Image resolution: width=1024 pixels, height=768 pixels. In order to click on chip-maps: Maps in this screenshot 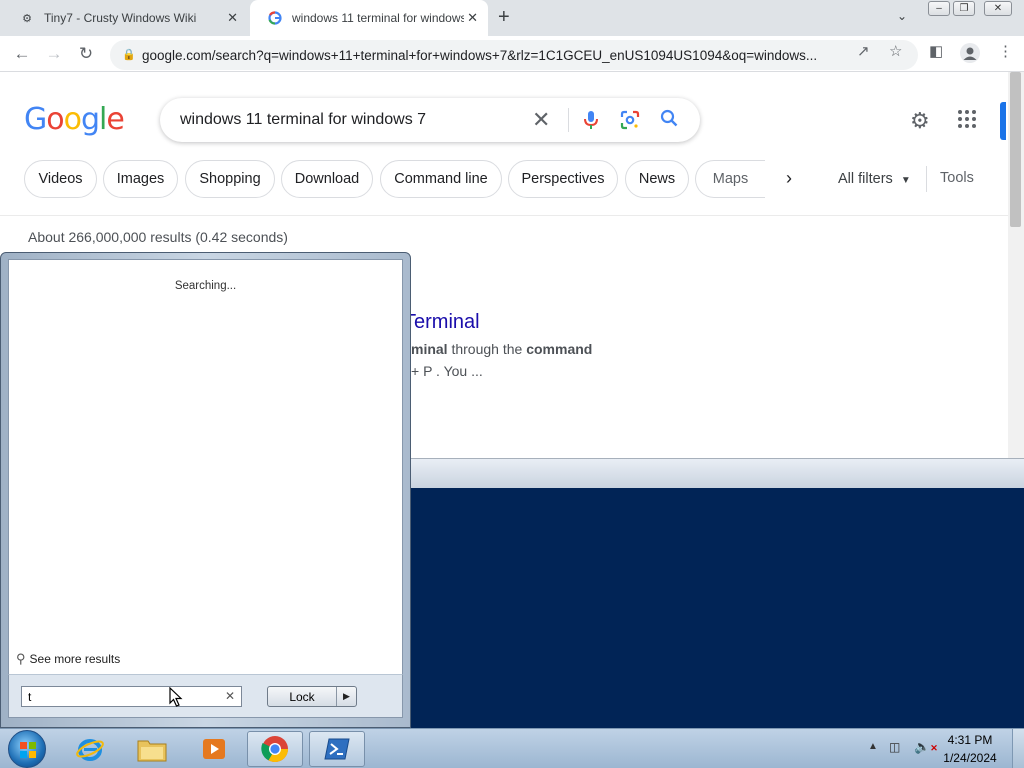, I will do `click(730, 179)`.